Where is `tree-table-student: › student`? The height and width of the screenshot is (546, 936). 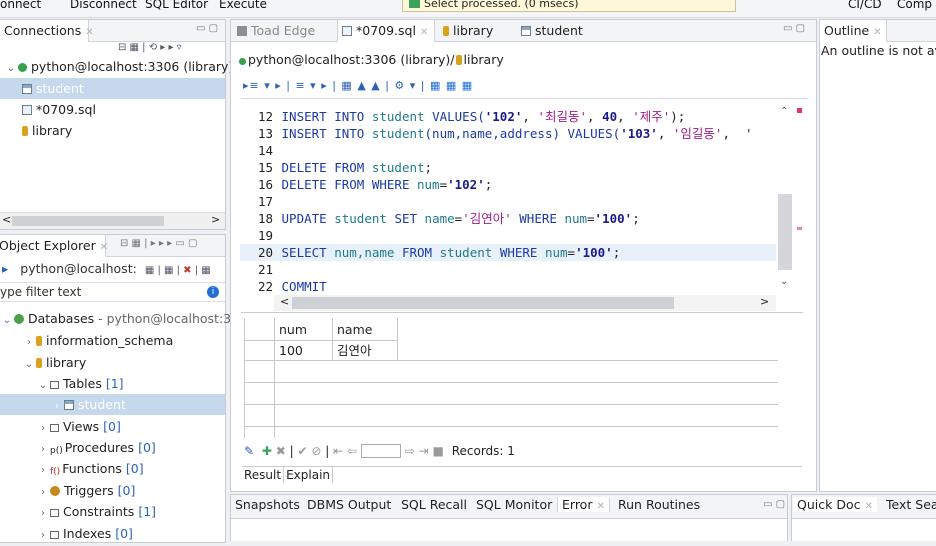
tree-table-student: › student is located at coordinates (112, 404).